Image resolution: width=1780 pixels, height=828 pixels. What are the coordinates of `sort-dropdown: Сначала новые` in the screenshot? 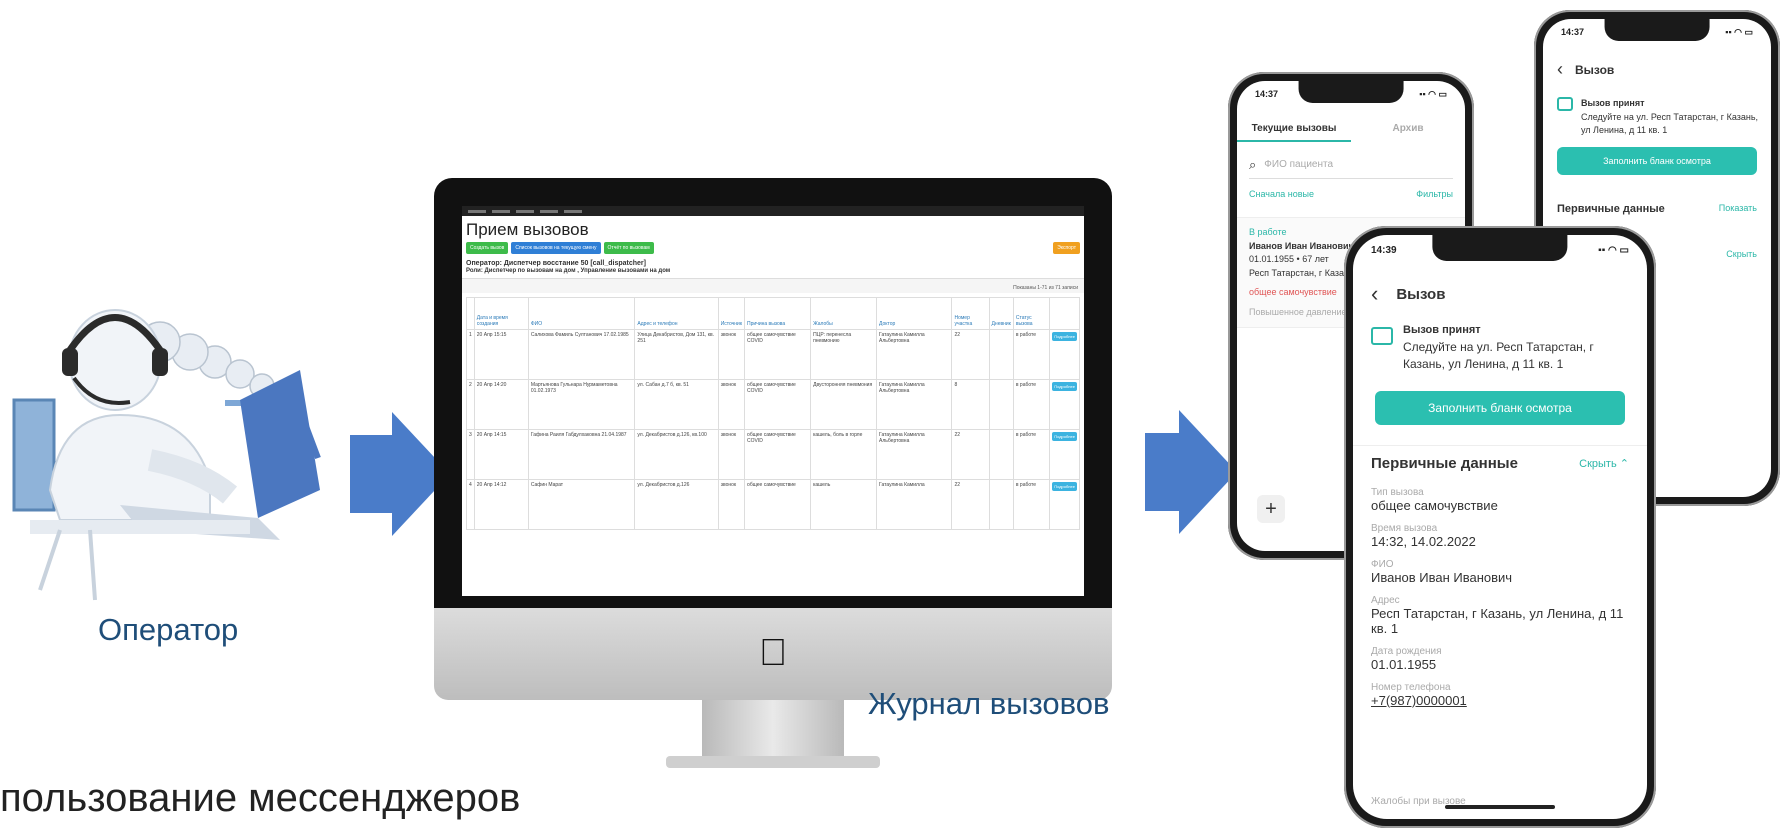 It's located at (1281, 194).